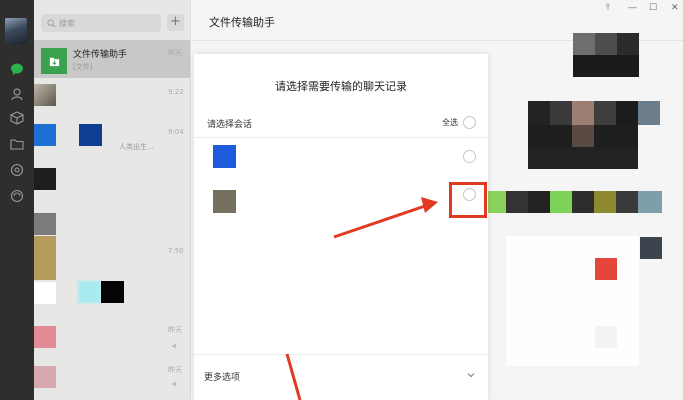 This screenshot has height=400, width=683. Describe the element at coordinates (222, 376) in the screenshot. I see `more-options-label: 更多选项` at that location.